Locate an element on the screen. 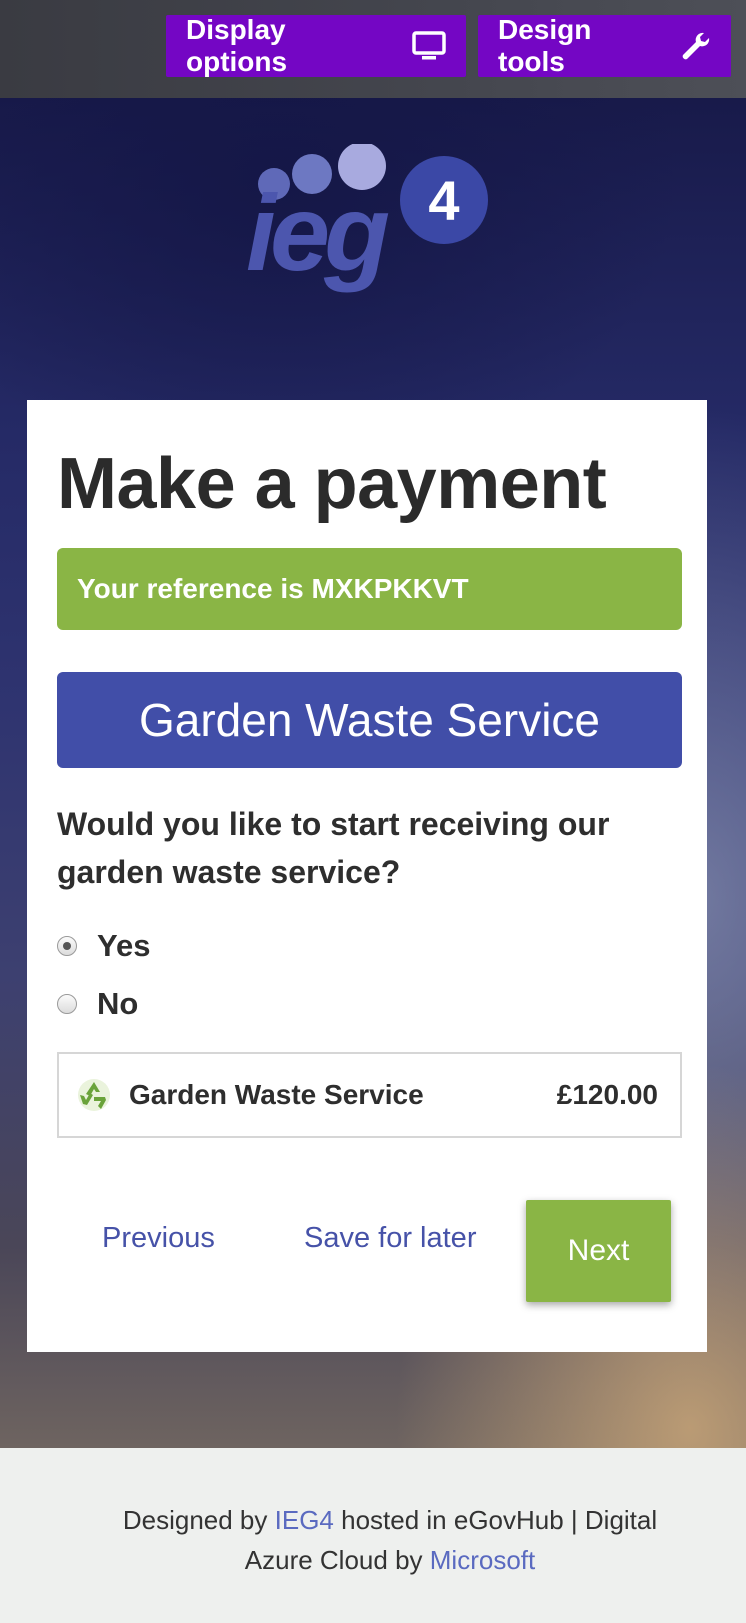  previous-link: Previous is located at coordinates (158, 1238).